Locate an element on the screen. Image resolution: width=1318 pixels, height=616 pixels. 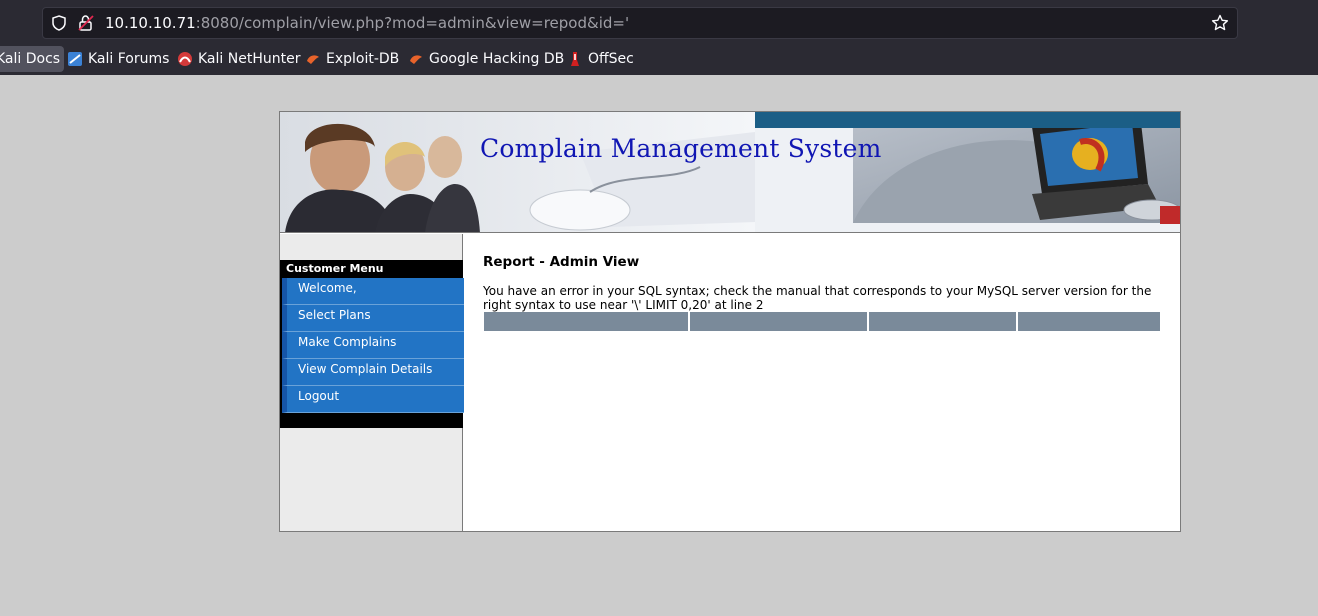
customer-menu-title: Customer Menu is located at coordinates (335, 268).